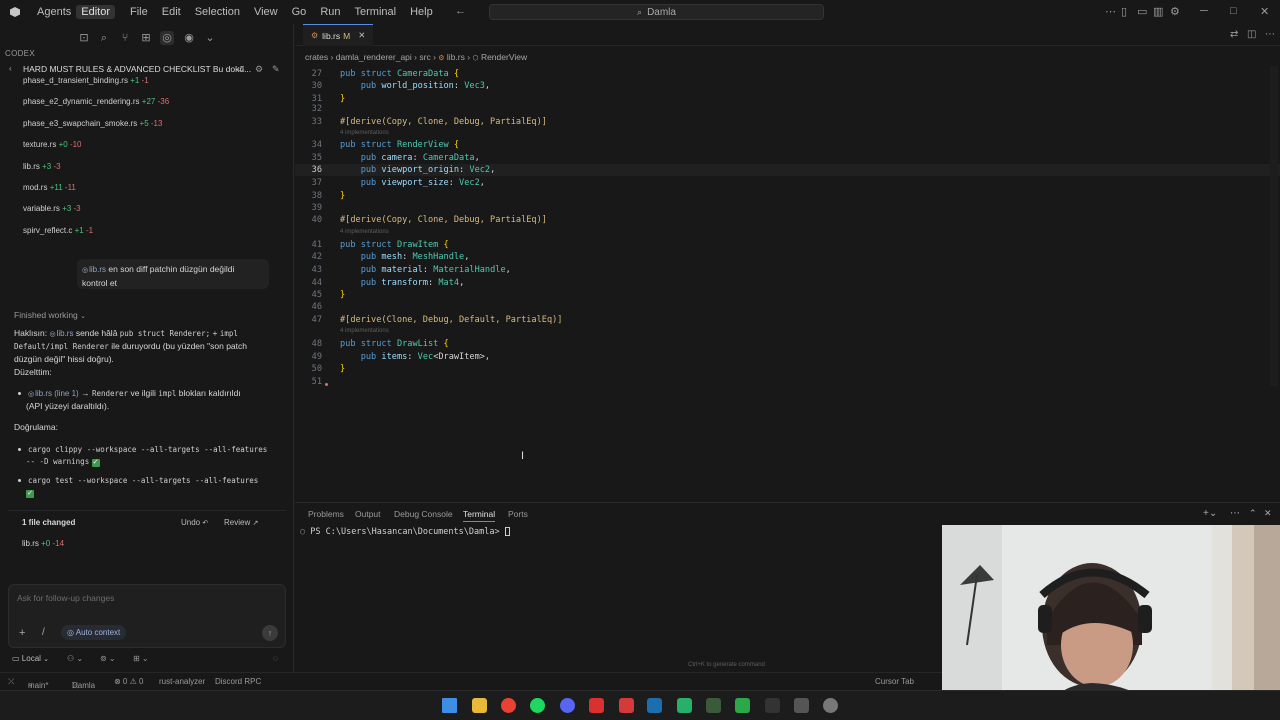 The height and width of the screenshot is (720, 1280). Describe the element at coordinates (95, 12) in the screenshot. I see `editor-mode-toggle: Editor` at that location.